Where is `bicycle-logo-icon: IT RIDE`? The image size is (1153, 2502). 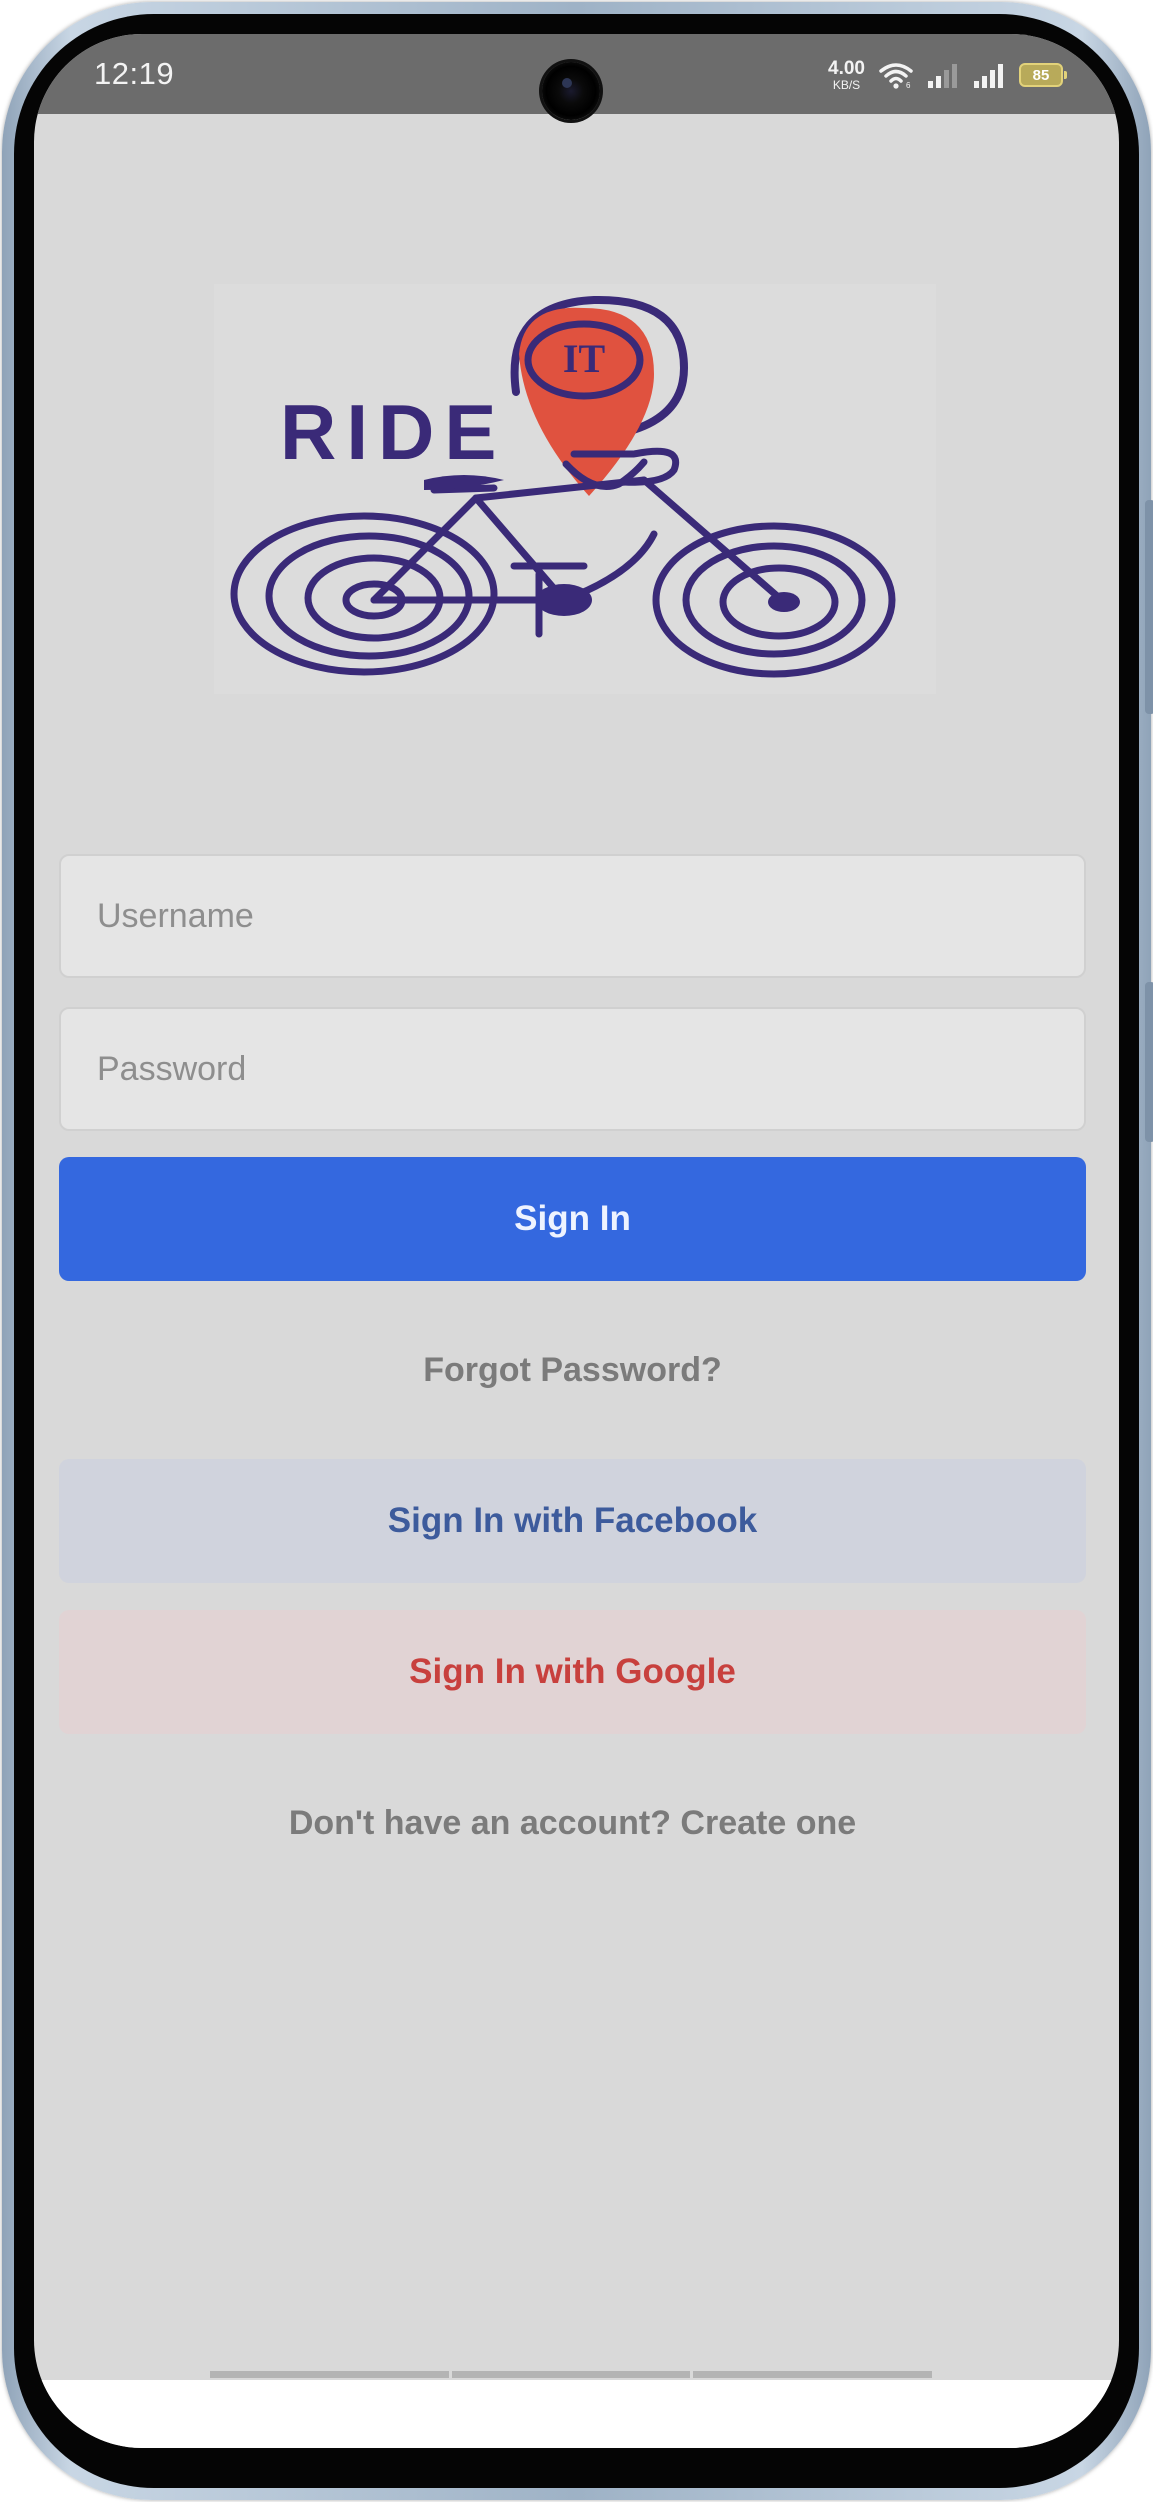 bicycle-logo-icon: IT RIDE is located at coordinates (563, 486).